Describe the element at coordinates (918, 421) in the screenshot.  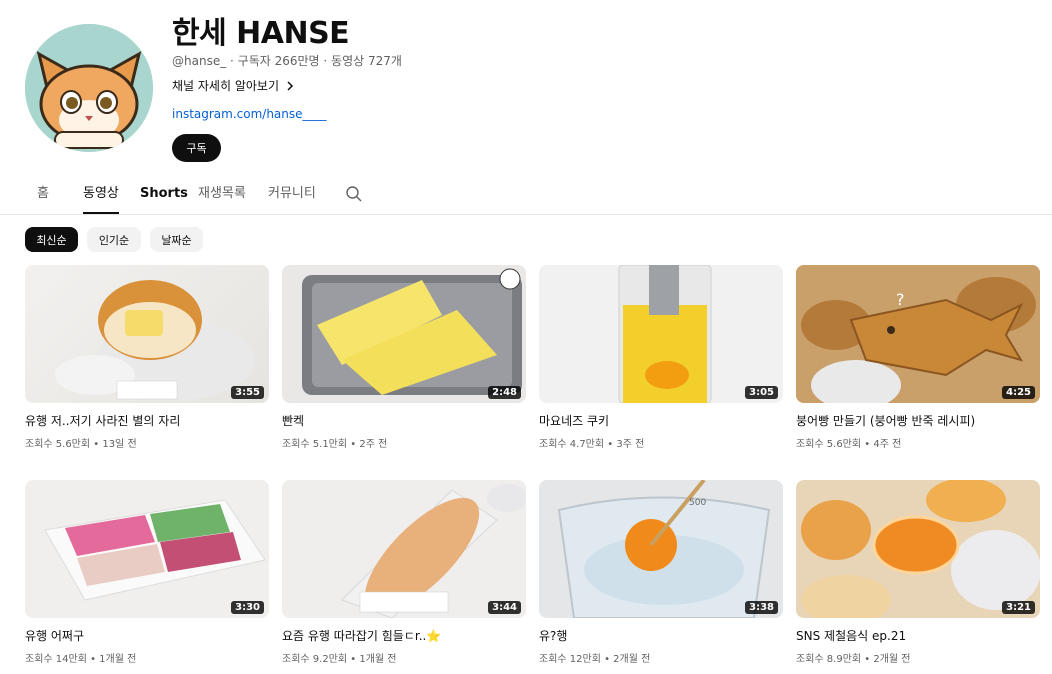
I see `video-title: 붕어빵 만들기 (붕어빵 반죽 레시피)` at that location.